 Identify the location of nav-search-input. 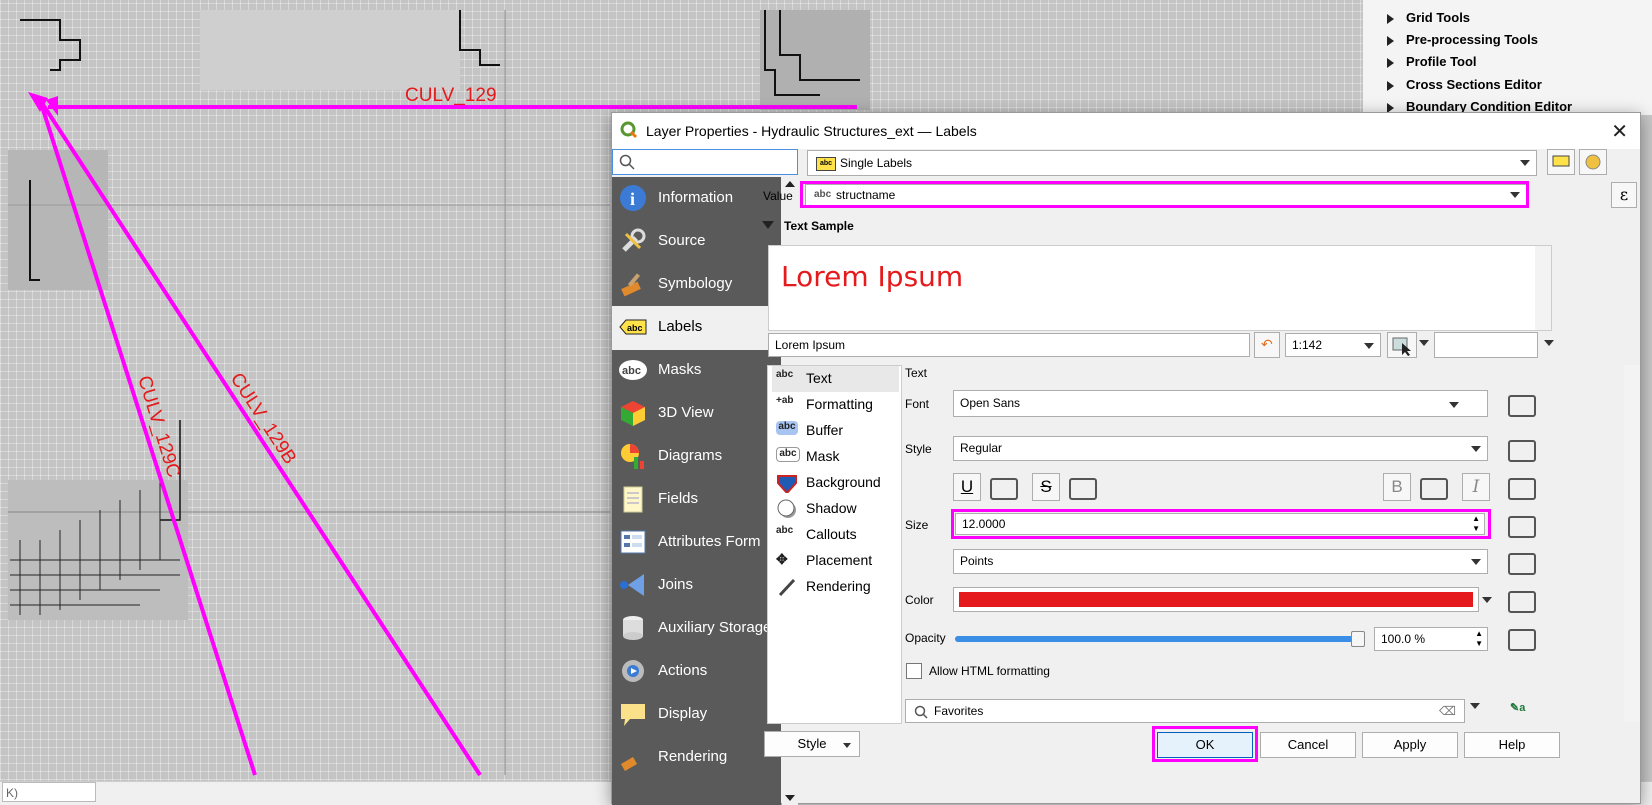
(705, 162).